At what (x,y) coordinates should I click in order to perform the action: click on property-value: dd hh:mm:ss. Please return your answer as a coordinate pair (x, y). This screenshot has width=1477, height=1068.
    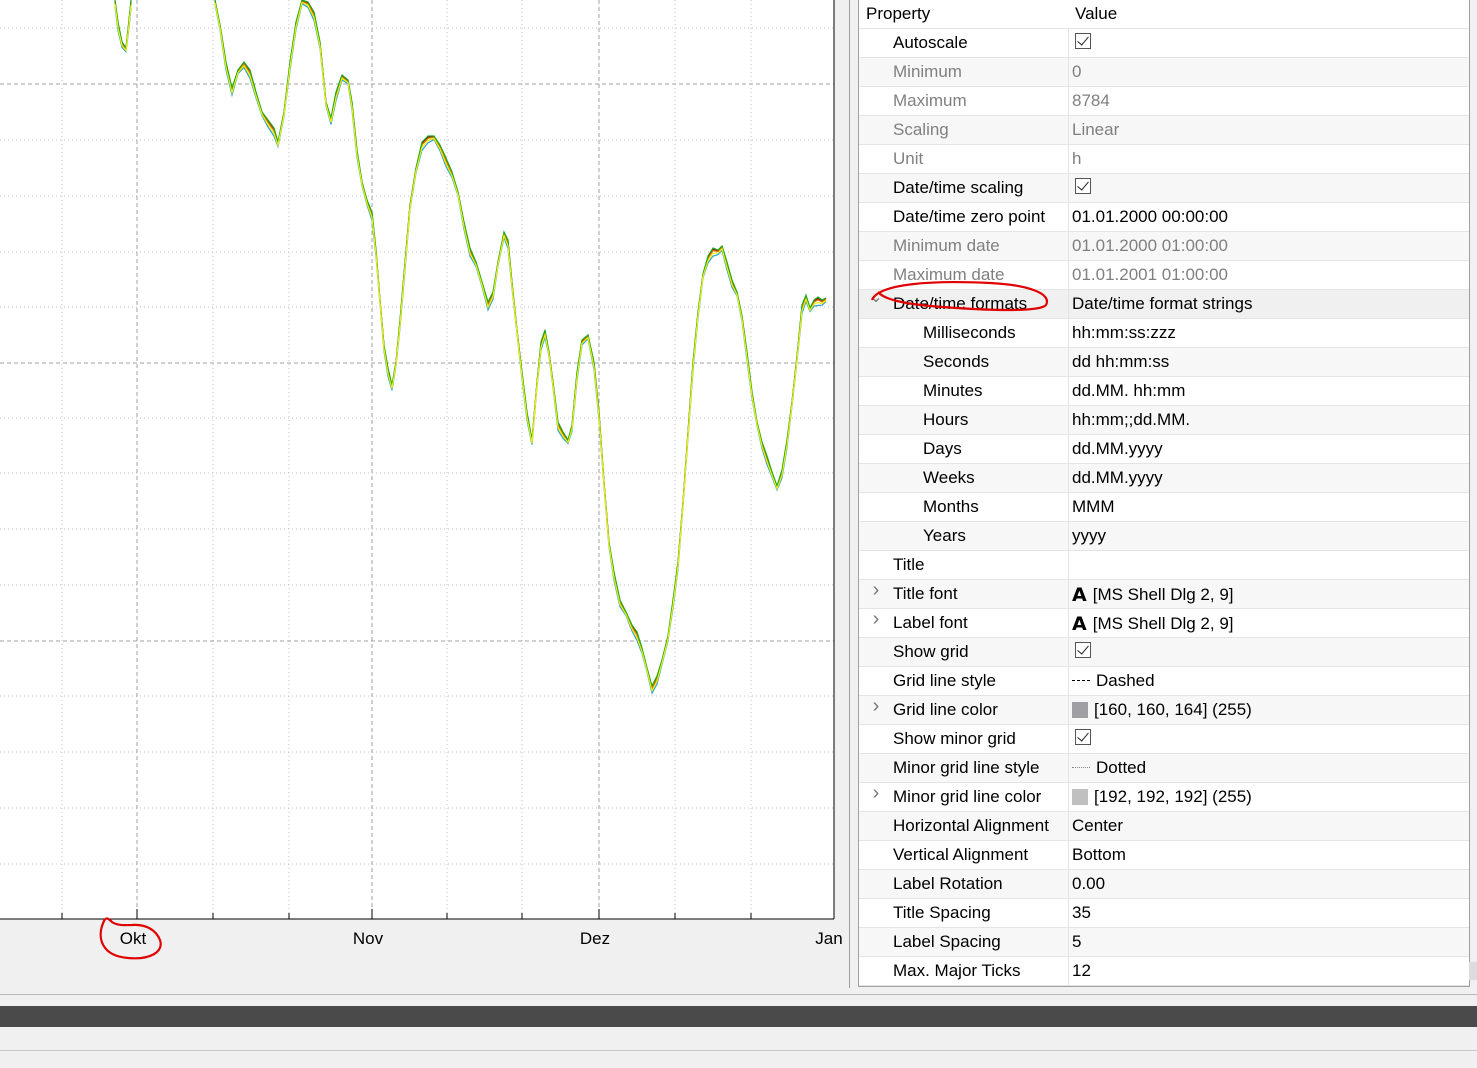
    Looking at the image, I should click on (1120, 362).